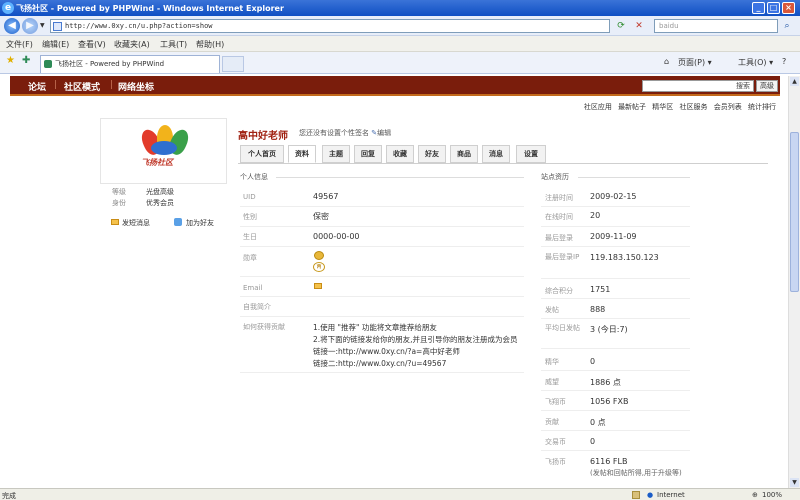 The image size is (800, 500). Describe the element at coordinates (42, 25) in the screenshot. I see `history-dropdown-icon: ▼` at that location.